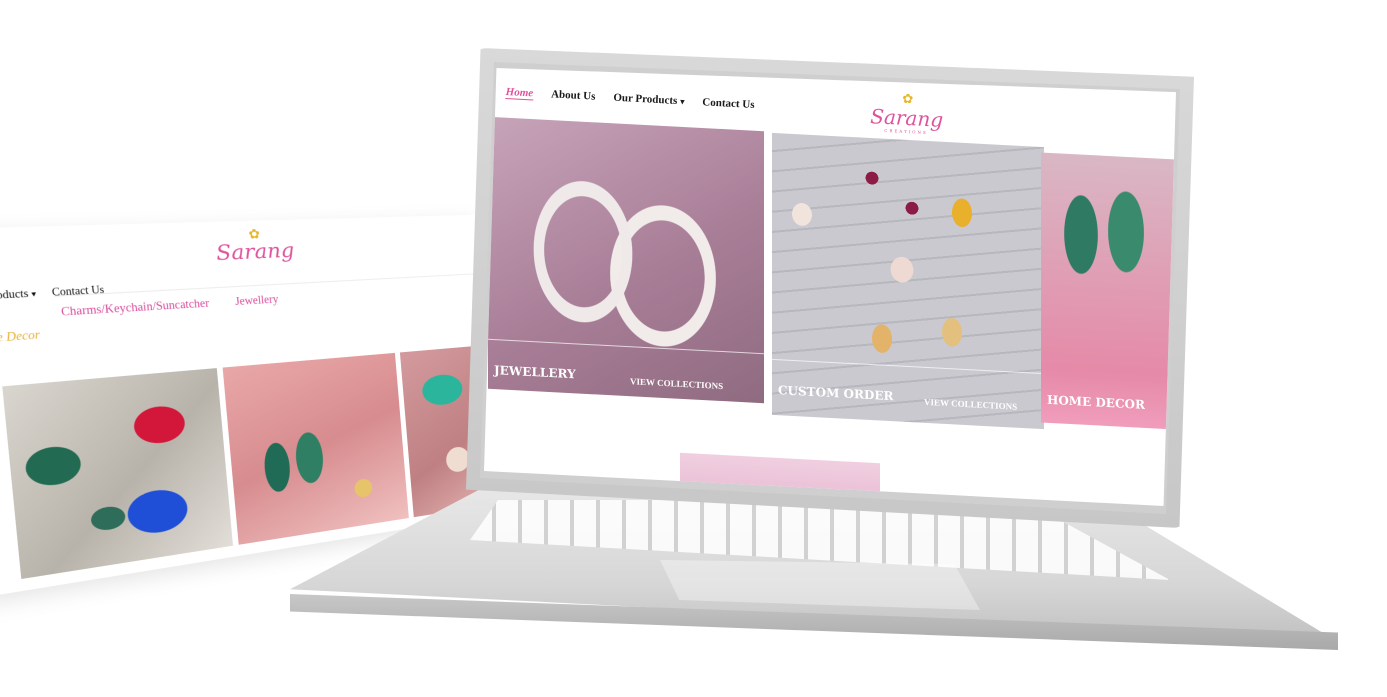  Describe the element at coordinates (906, 118) in the screenshot. I see `brand-name: Sarang` at that location.